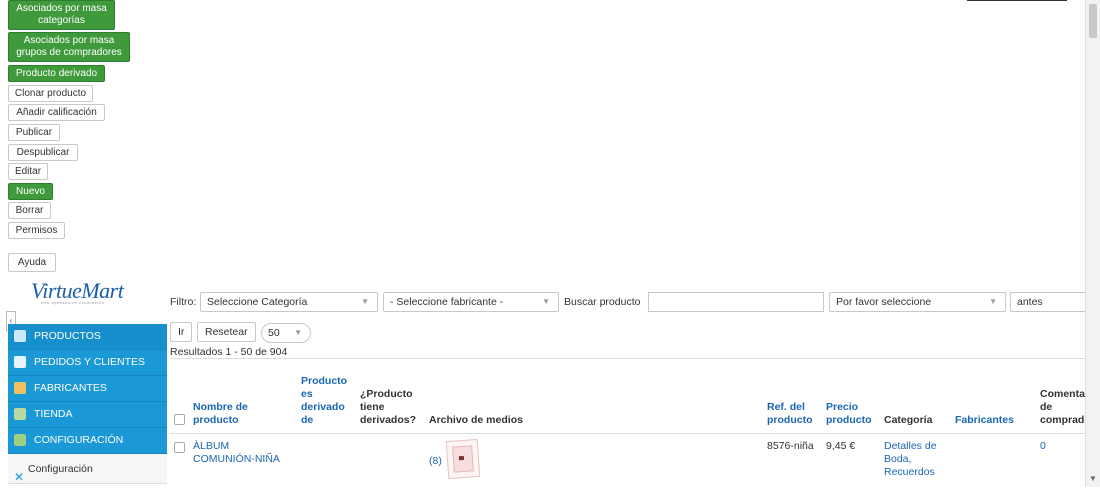  I want to click on thumbnail-mark, so click(461, 458).